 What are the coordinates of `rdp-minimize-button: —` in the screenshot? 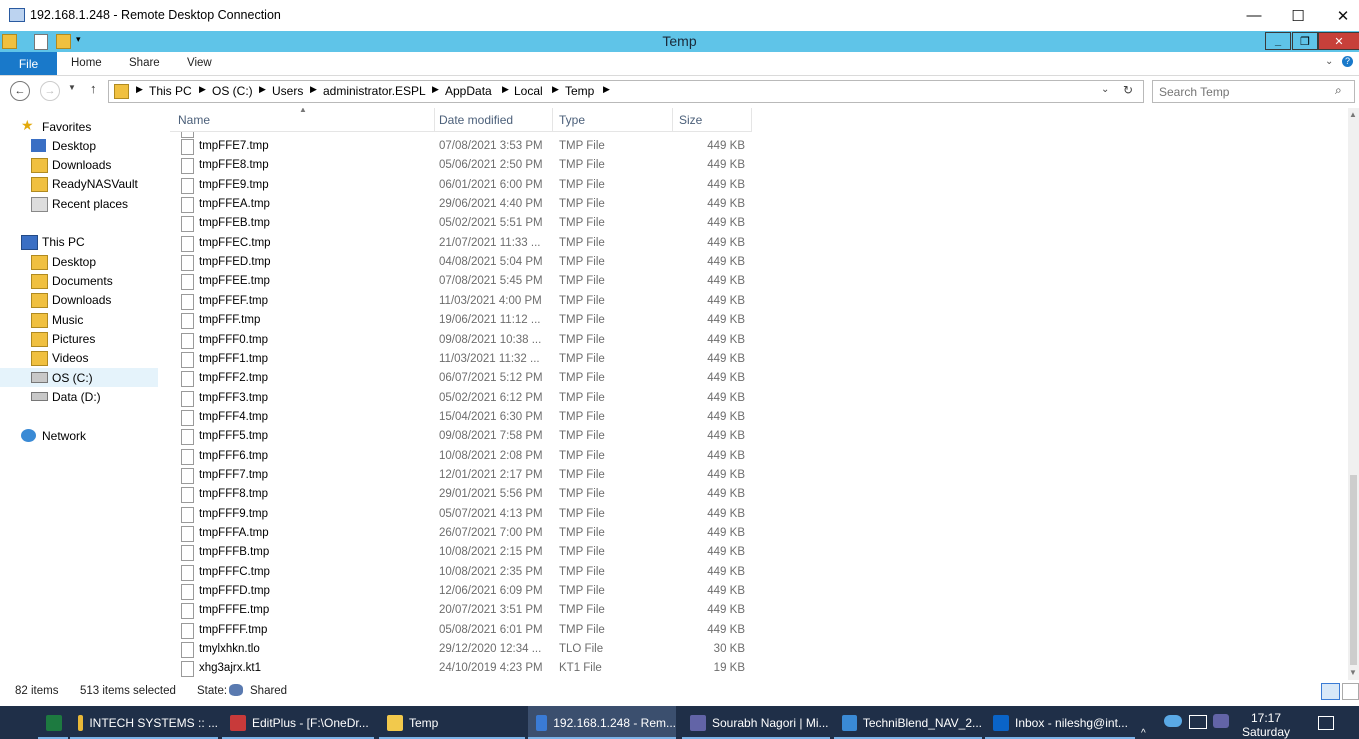 It's located at (1254, 15).